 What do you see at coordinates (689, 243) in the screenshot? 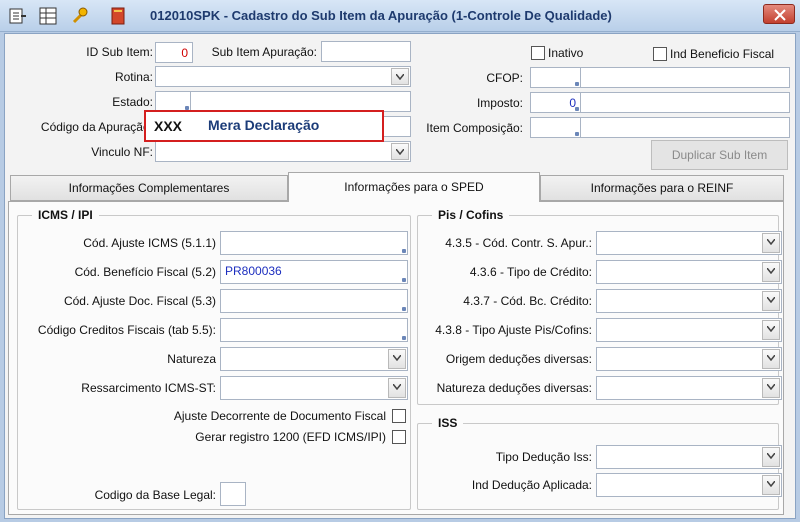
I see `contr-select` at bounding box center [689, 243].